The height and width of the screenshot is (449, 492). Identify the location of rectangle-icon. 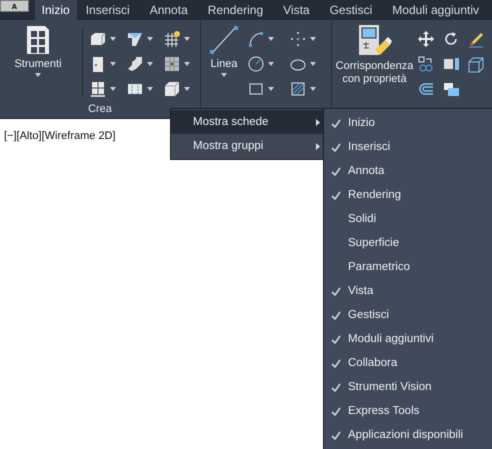
(256, 89).